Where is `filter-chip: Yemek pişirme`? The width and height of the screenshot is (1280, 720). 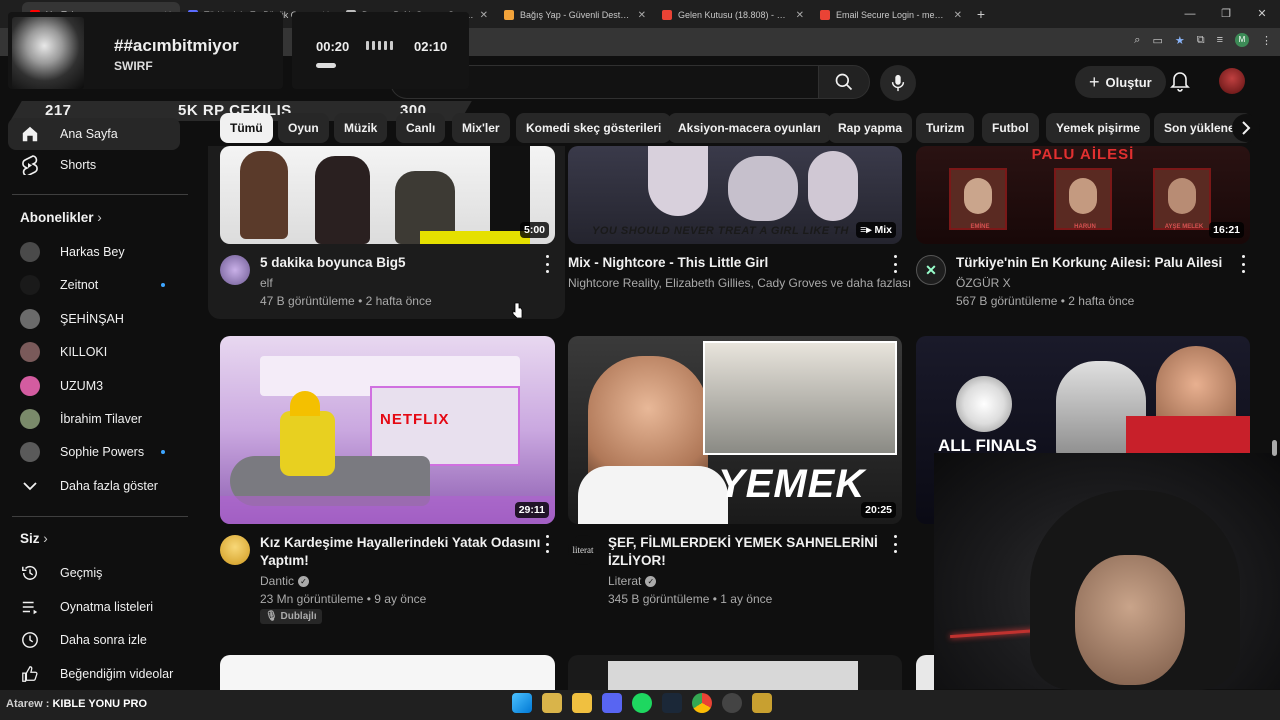
filter-chip: Yemek pişirme is located at coordinates (1098, 128).